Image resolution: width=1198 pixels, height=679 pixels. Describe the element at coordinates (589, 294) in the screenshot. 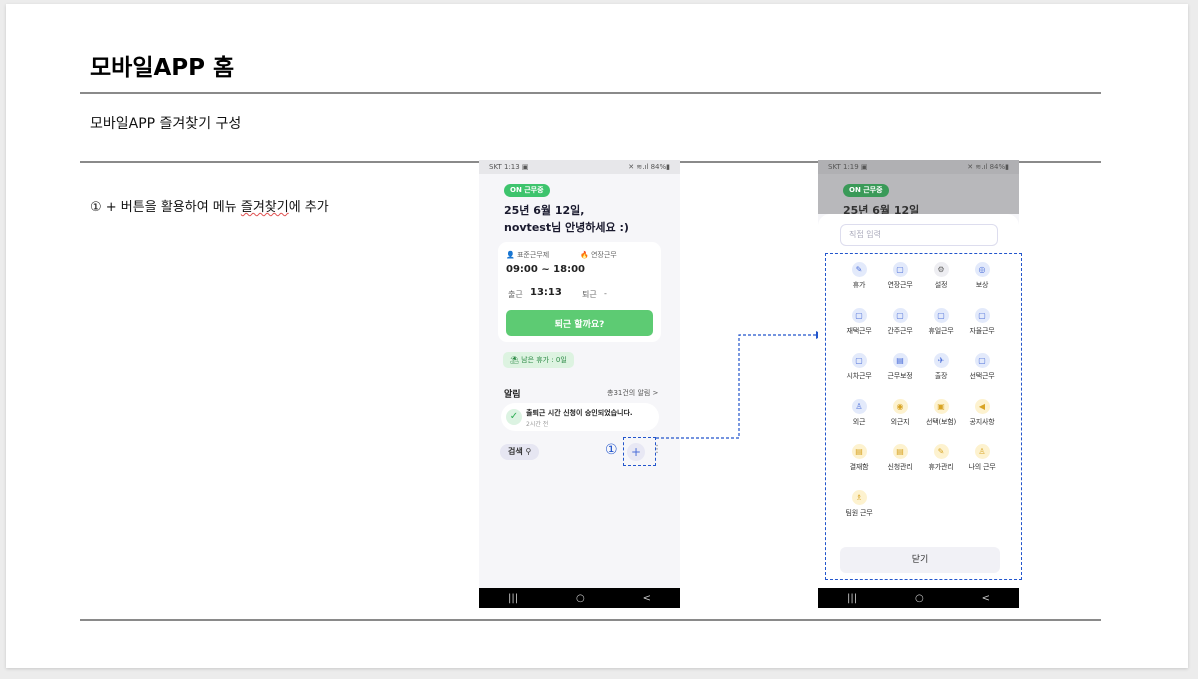

I see `checkout-label: 퇴근` at that location.